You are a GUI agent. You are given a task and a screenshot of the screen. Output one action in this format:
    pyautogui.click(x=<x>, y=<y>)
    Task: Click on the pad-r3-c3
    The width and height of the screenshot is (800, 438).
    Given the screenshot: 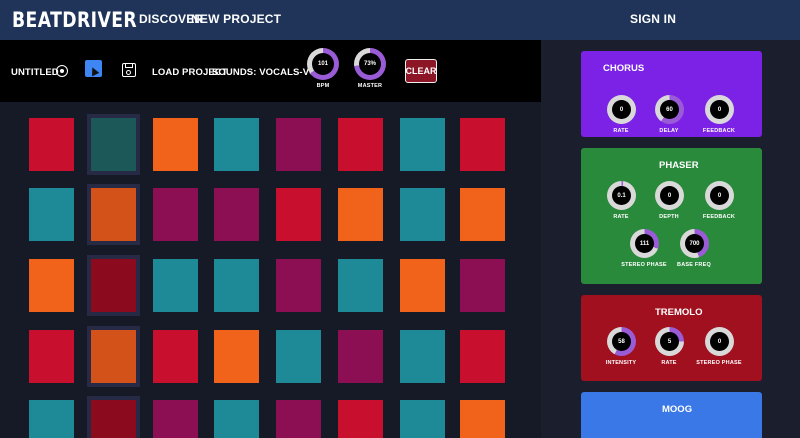 What is the action you would take?
    pyautogui.click(x=175, y=285)
    